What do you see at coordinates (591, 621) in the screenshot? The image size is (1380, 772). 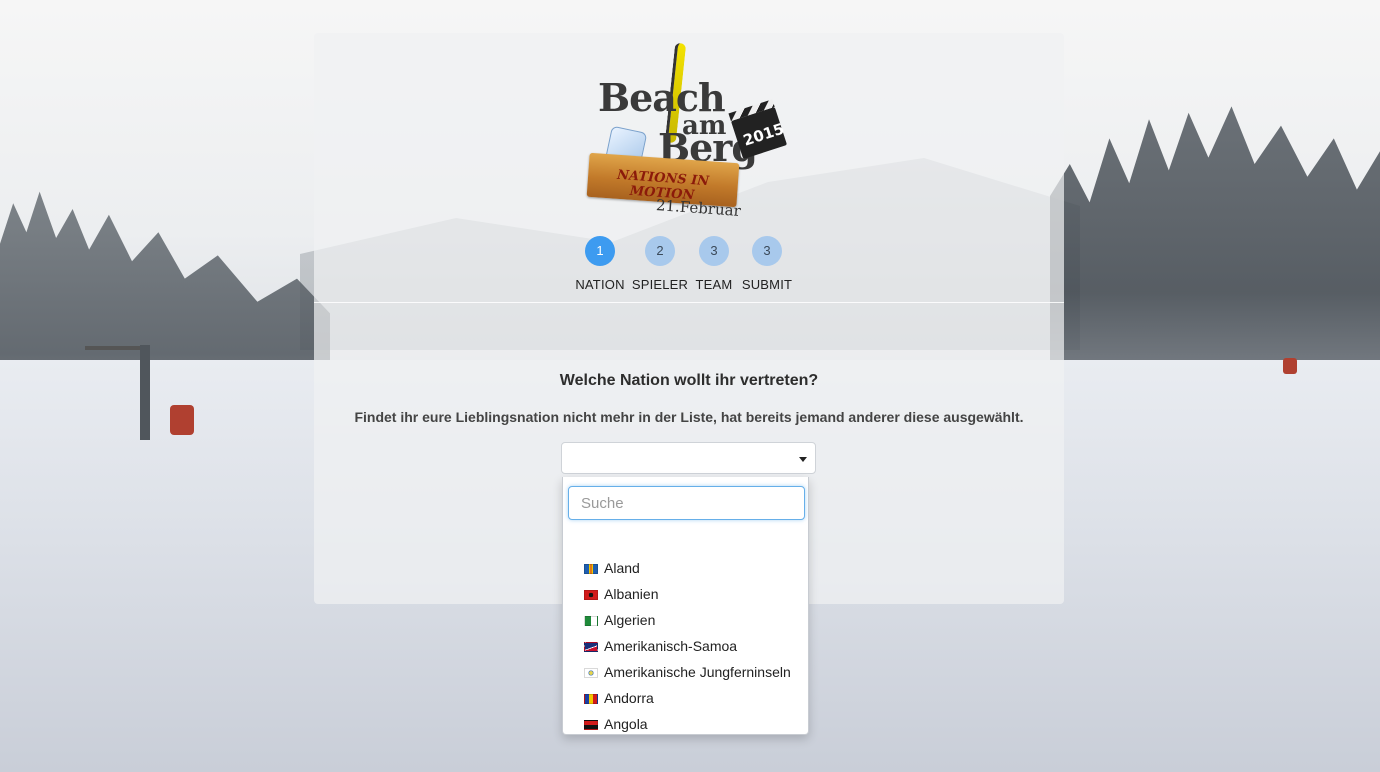 I see `flag-algerien-icon` at bounding box center [591, 621].